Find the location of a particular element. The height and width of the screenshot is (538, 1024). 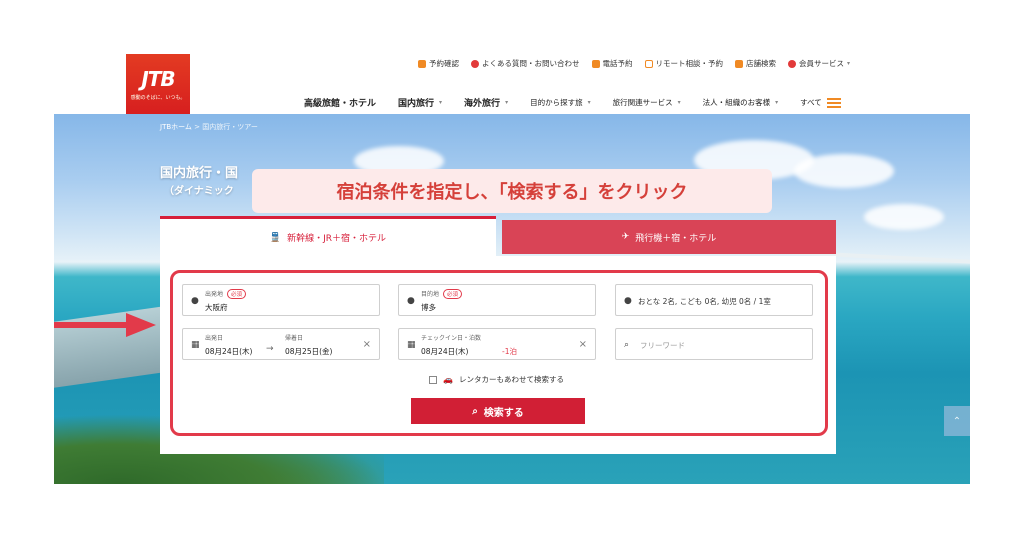

breadcrumb: JTBホーム > 国内旅行・ツアー is located at coordinates (209, 127).